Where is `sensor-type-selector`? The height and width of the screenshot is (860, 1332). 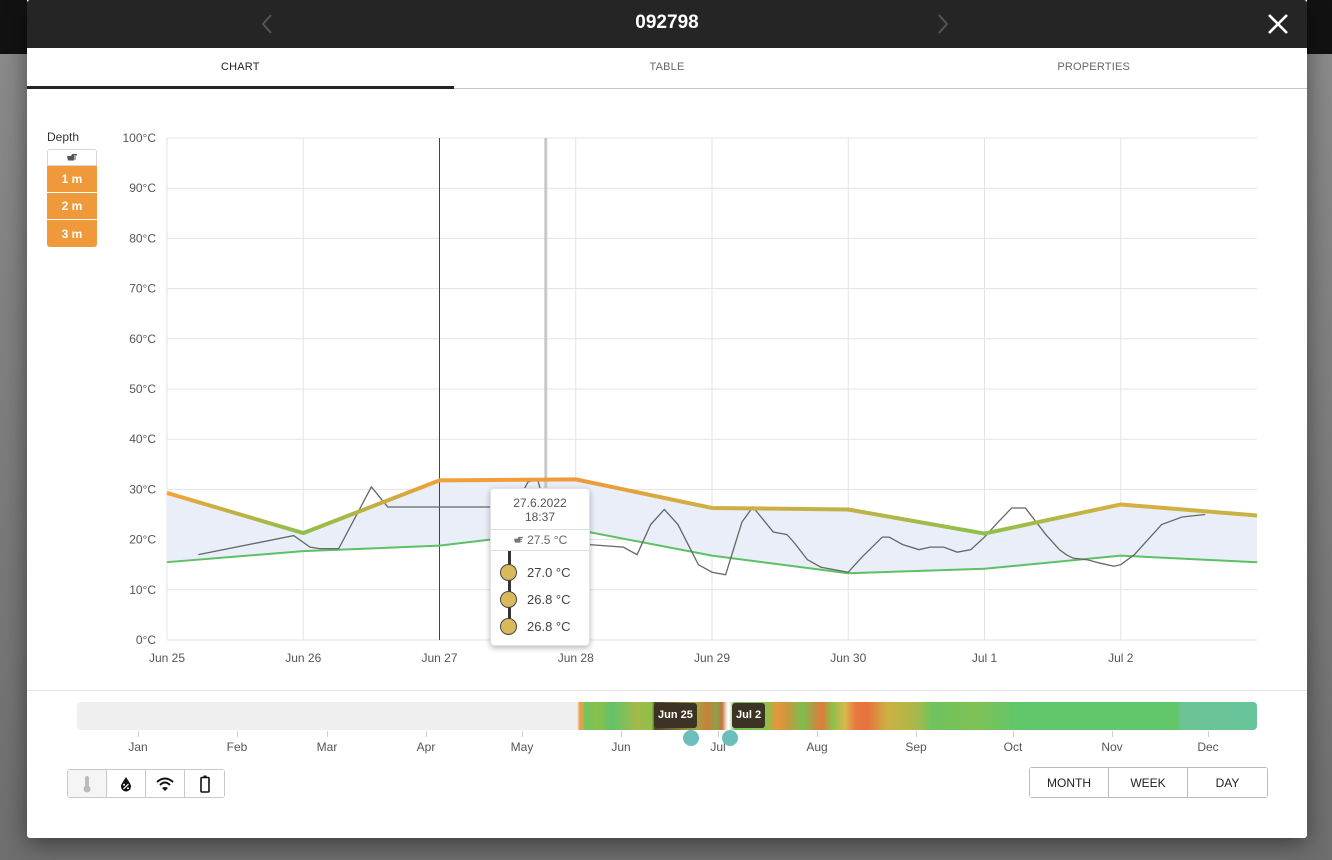
sensor-type-selector is located at coordinates (146, 783).